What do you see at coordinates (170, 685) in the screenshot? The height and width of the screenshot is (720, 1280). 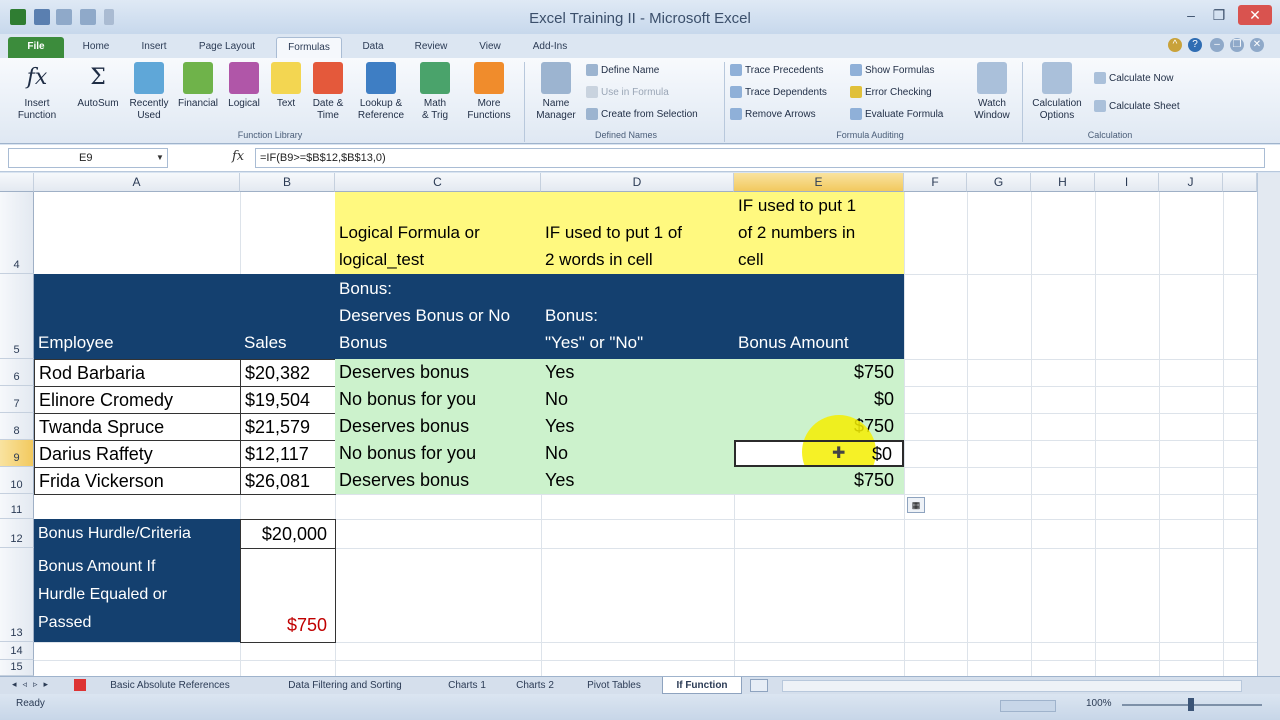 I see `sheet-tab-basic-absolute-references: Basic Absolute References` at bounding box center [170, 685].